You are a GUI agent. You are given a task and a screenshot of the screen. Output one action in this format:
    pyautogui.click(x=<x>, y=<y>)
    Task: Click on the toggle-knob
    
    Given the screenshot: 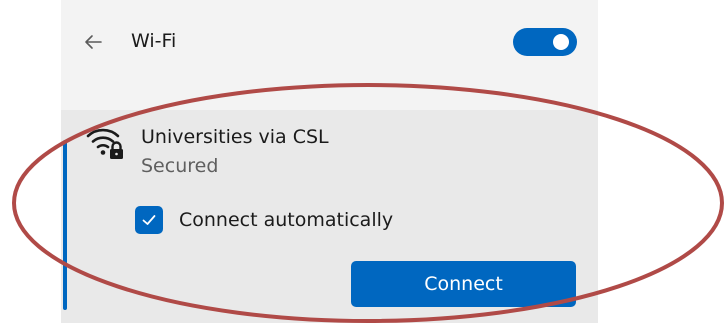 What is the action you would take?
    pyautogui.click(x=561, y=42)
    